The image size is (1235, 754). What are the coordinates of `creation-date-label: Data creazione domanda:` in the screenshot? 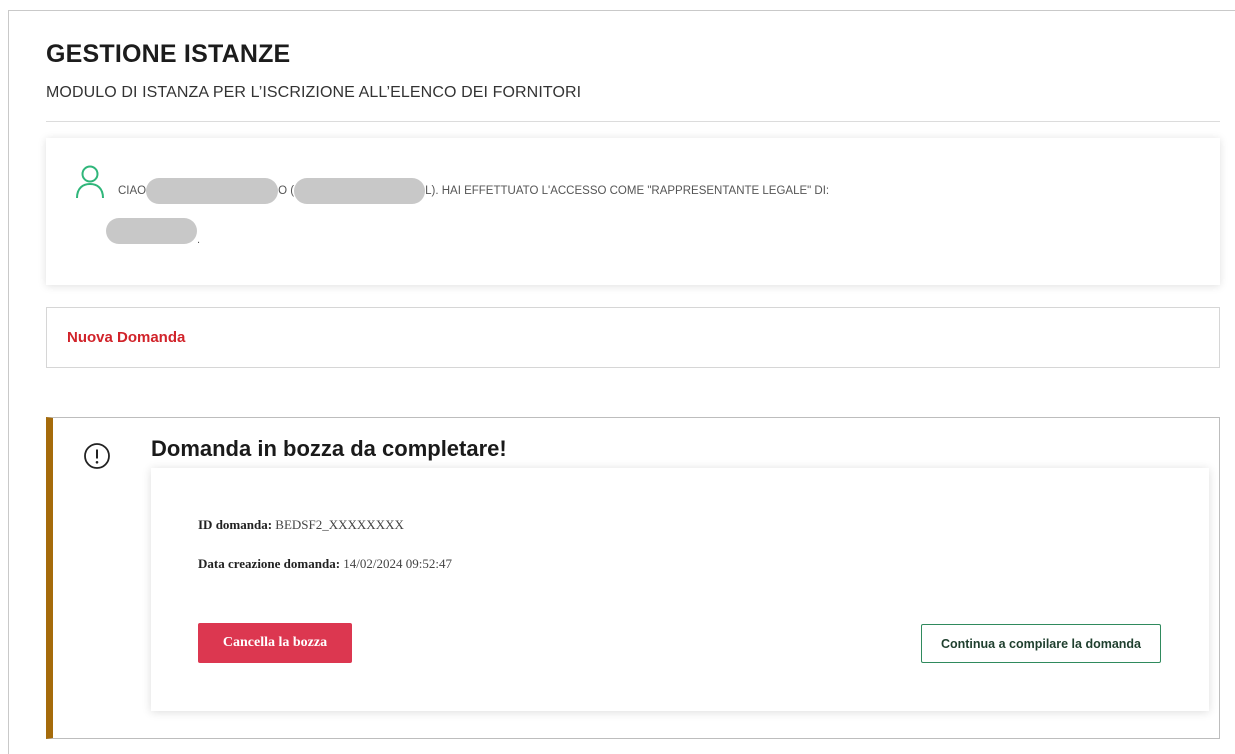 It's located at (269, 563).